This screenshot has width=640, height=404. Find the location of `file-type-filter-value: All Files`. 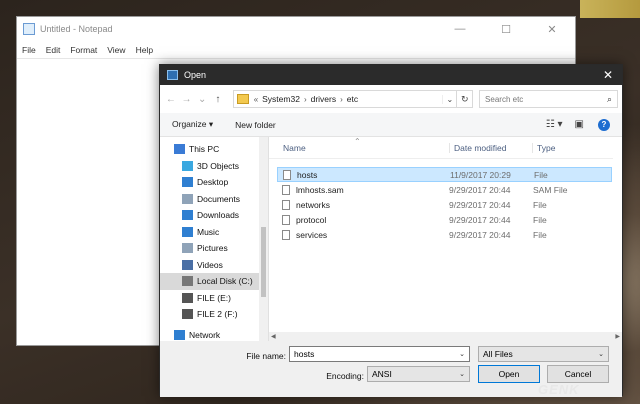

file-type-filter-value: All Files is located at coordinates (498, 354).